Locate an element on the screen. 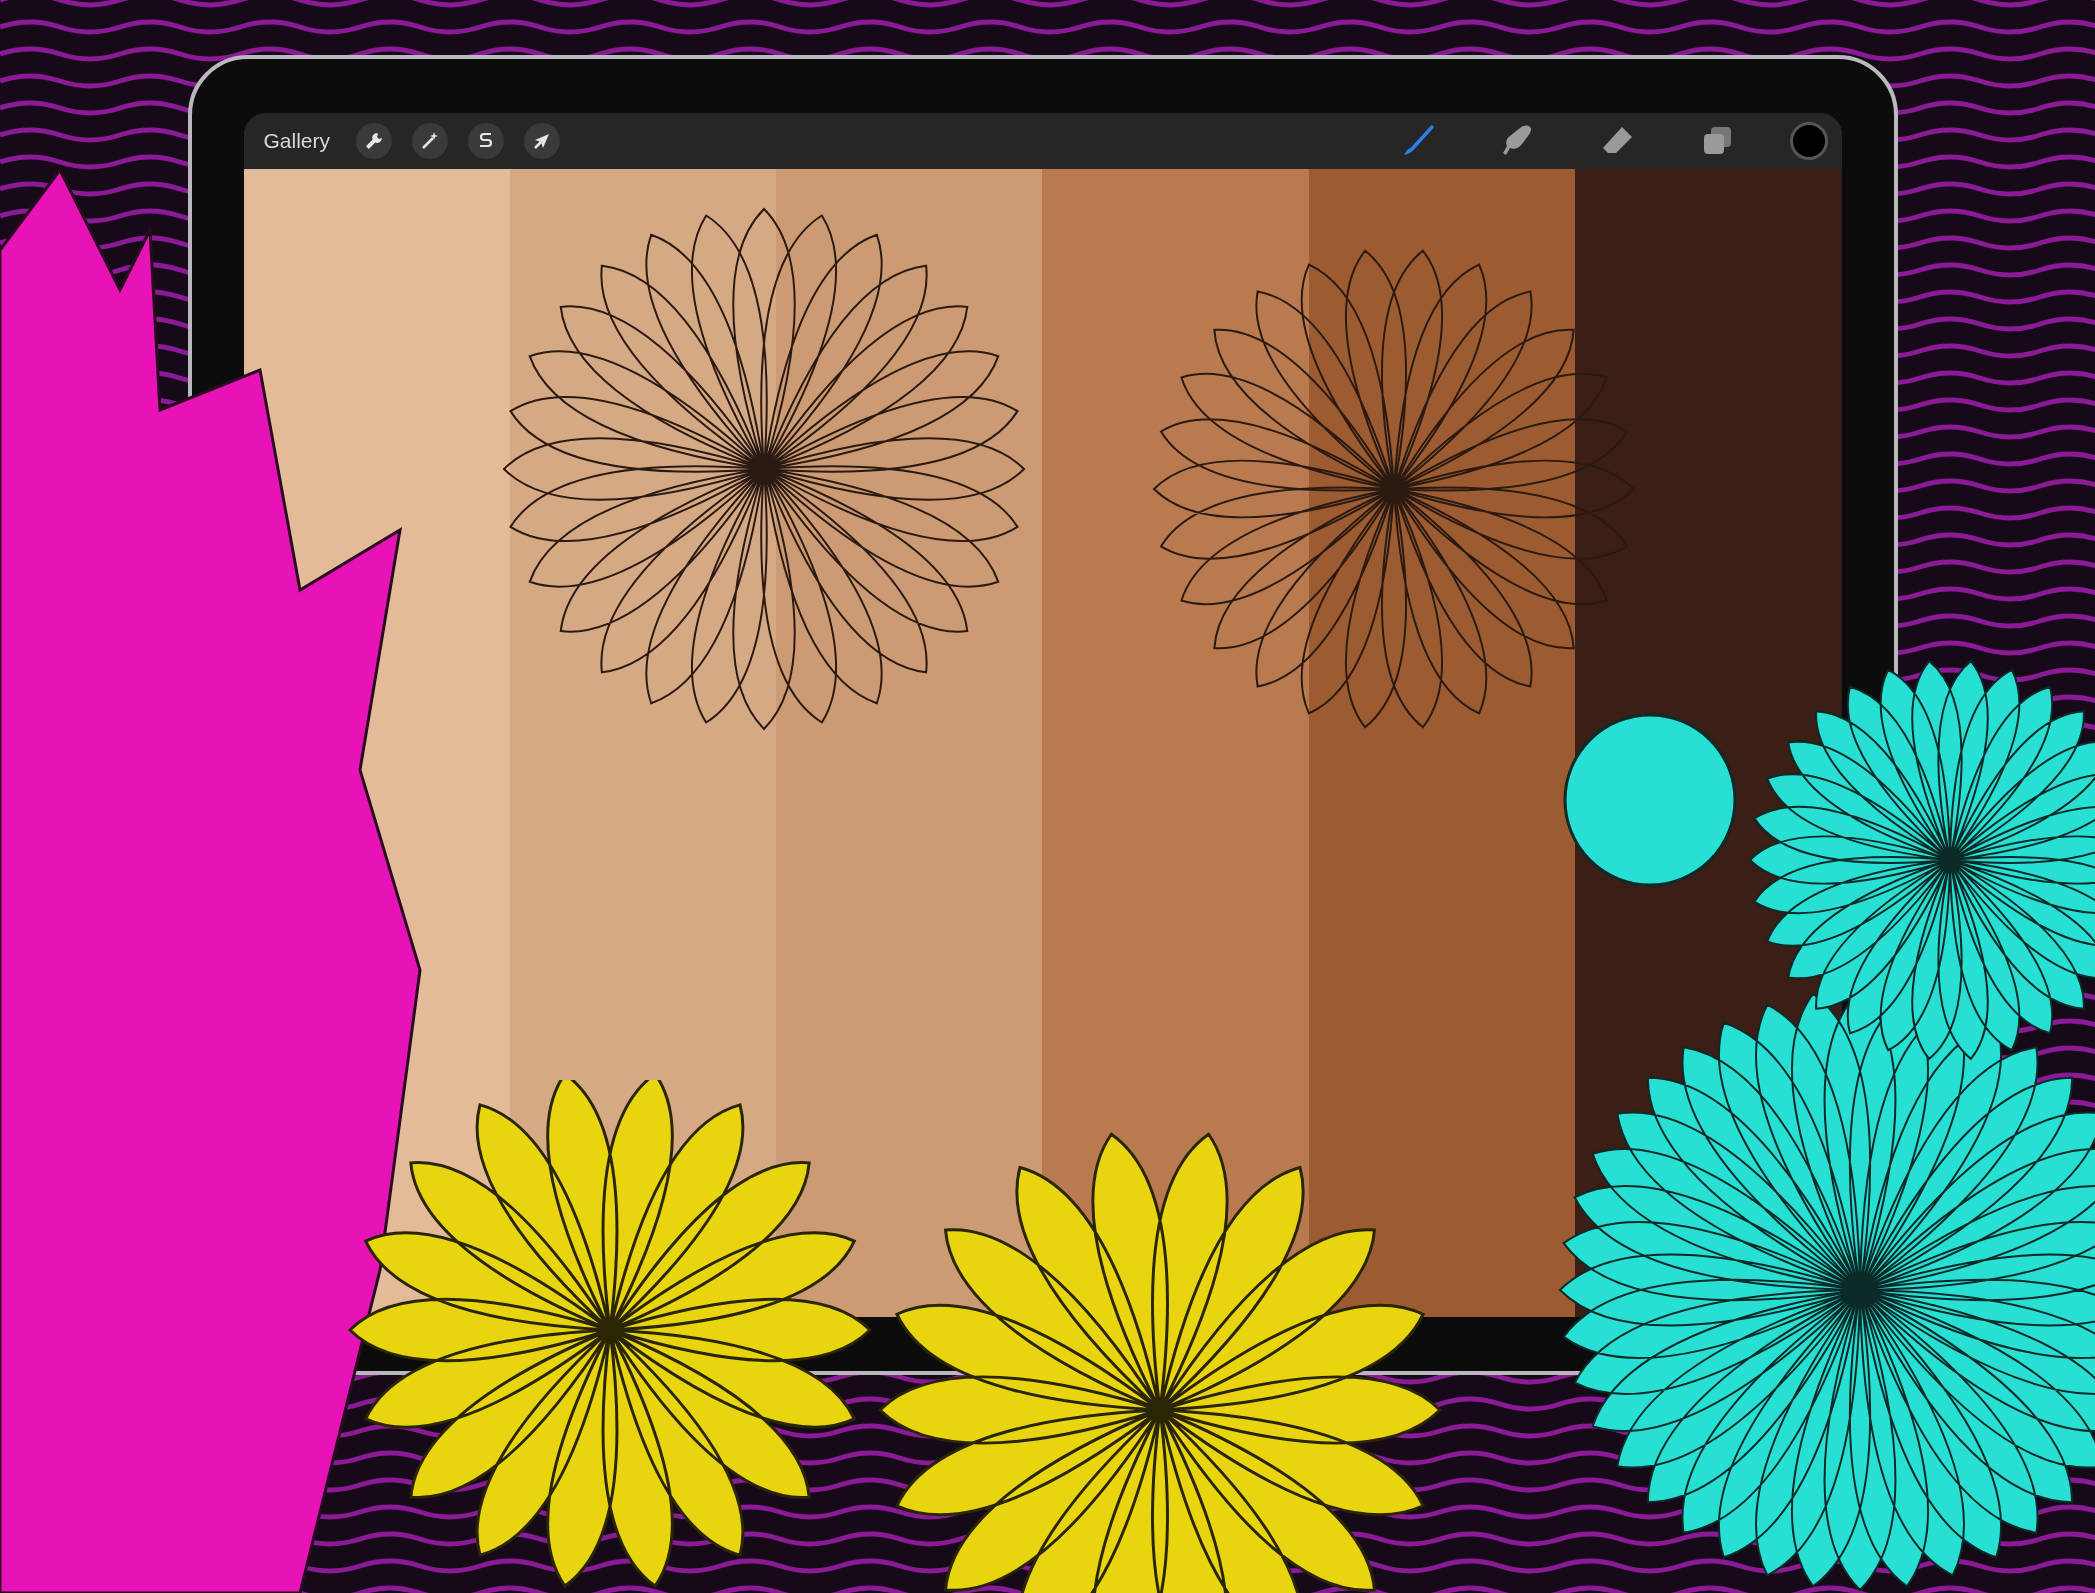  wrench-icon is located at coordinates (374, 141).